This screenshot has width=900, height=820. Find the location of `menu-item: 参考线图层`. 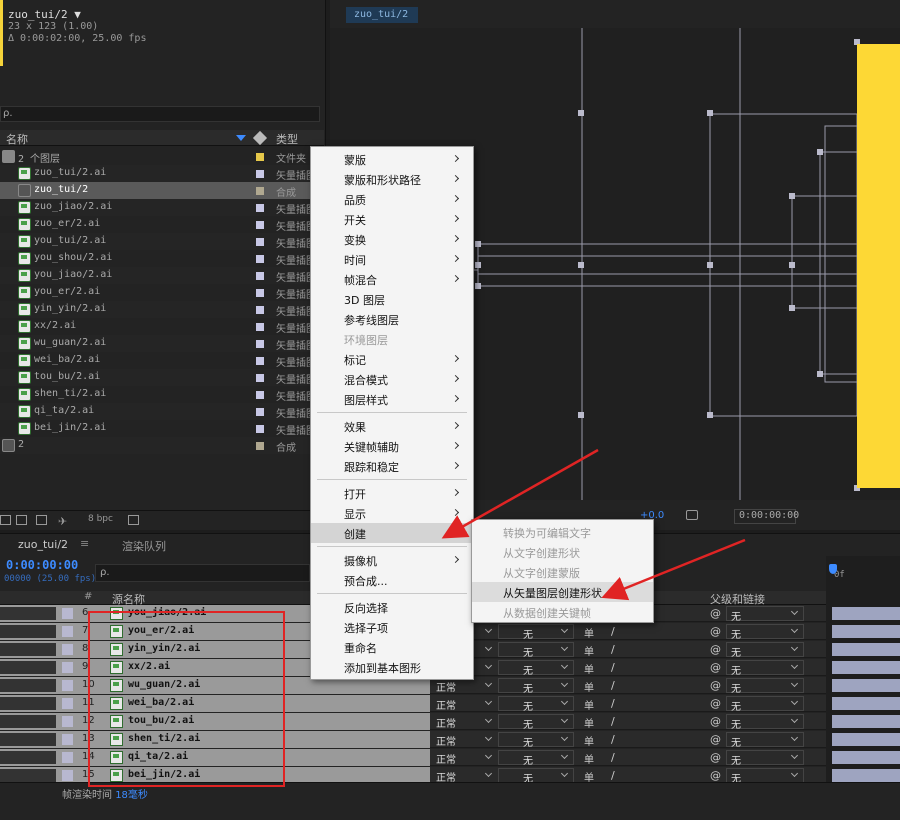

menu-item: 参考线图层 is located at coordinates (392, 319).